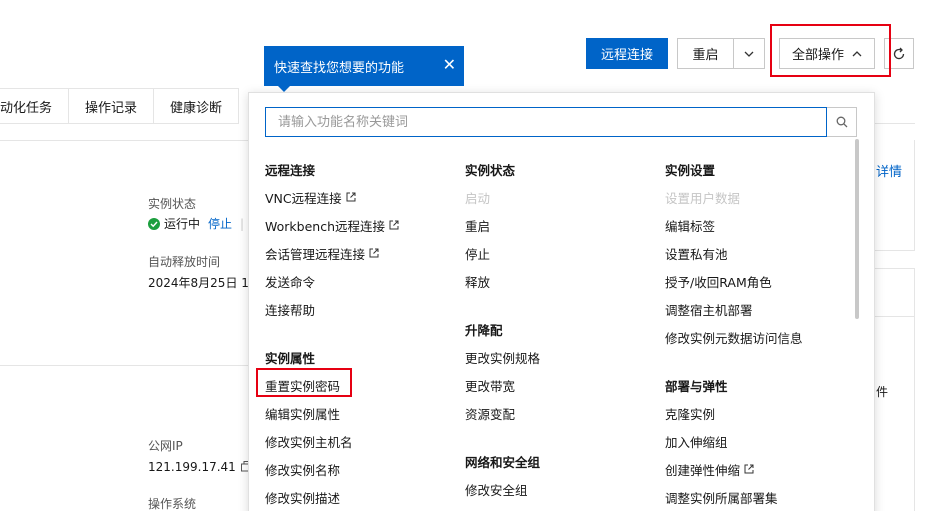 This screenshot has height=511, width=928. What do you see at coordinates (857, 229) in the screenshot?
I see `scrollbar` at bounding box center [857, 229].